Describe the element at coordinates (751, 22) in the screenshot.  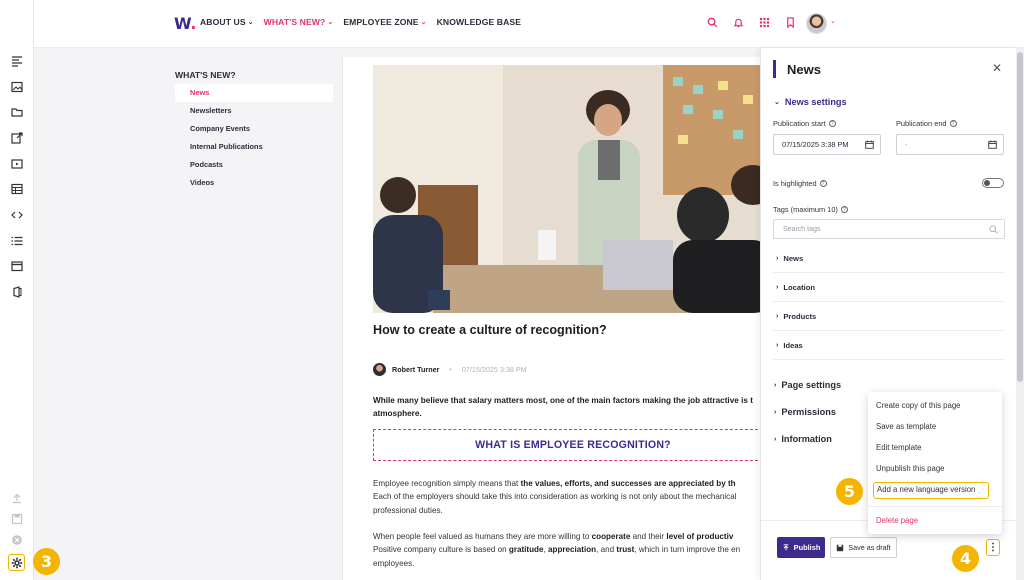
I see `header-actions` at that location.